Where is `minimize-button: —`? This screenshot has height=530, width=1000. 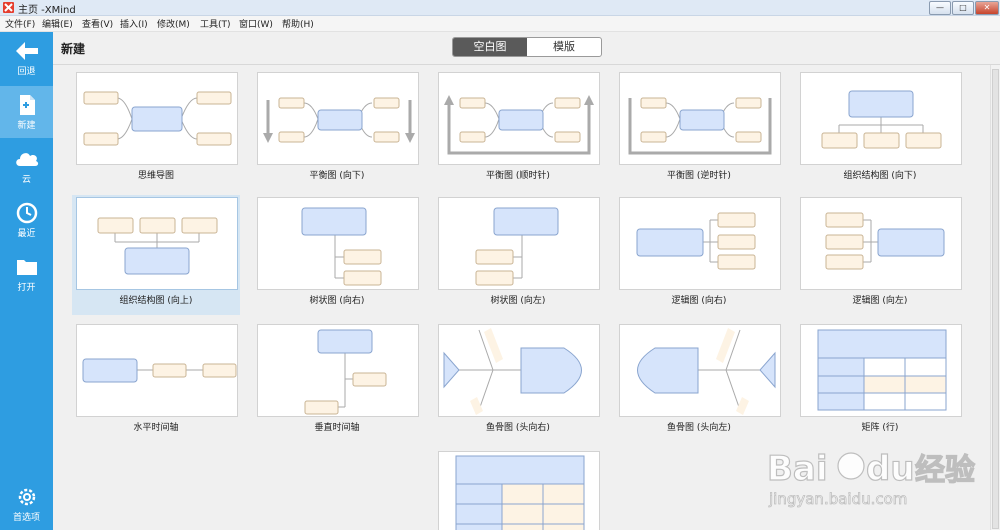 minimize-button: — is located at coordinates (940, 8).